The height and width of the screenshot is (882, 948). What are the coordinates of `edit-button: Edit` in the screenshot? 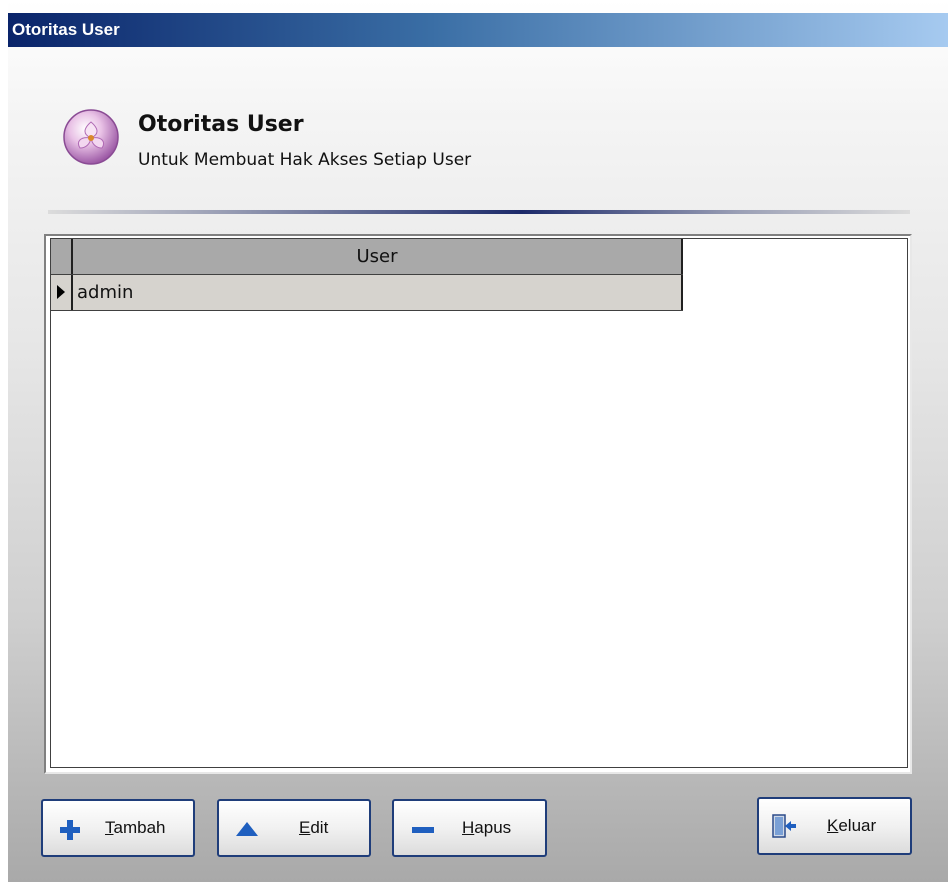 It's located at (294, 828).